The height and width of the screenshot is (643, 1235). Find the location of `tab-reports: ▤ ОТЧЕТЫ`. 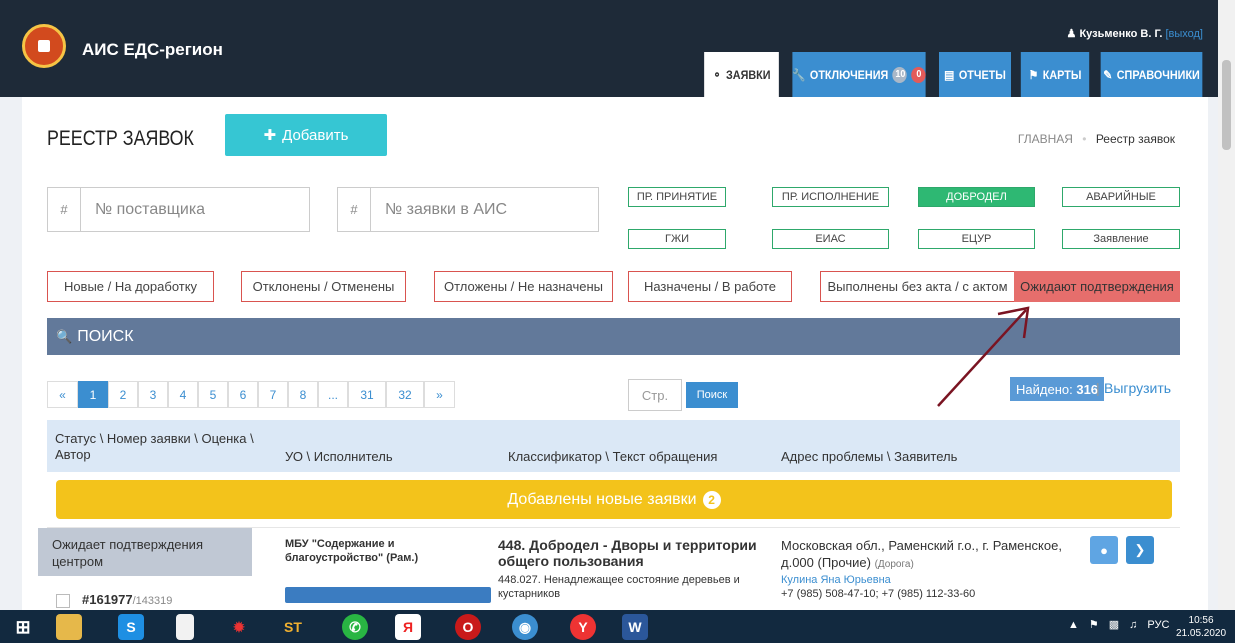

tab-reports: ▤ ОТЧЕТЫ is located at coordinates (975, 74).